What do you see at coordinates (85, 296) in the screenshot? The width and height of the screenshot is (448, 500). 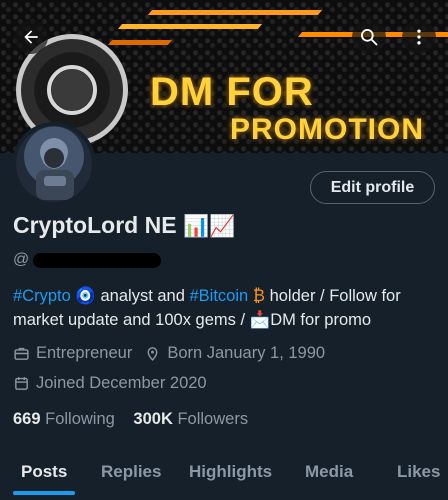 I see `bio-emoji: 🧿` at bounding box center [85, 296].